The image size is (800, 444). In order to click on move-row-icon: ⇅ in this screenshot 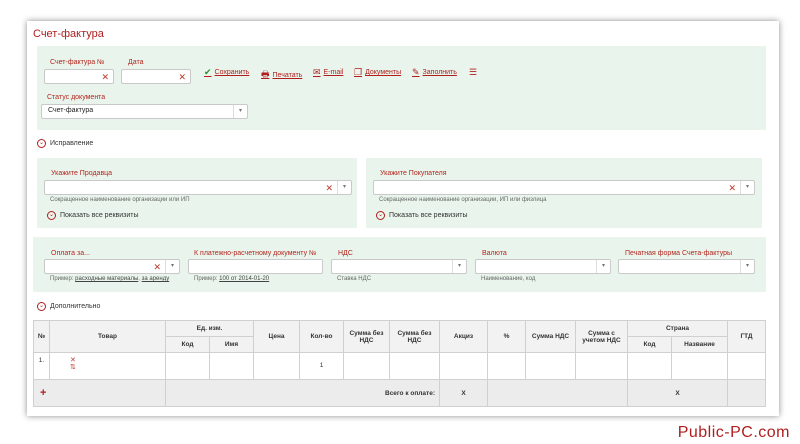, I will do `click(117, 367)`.